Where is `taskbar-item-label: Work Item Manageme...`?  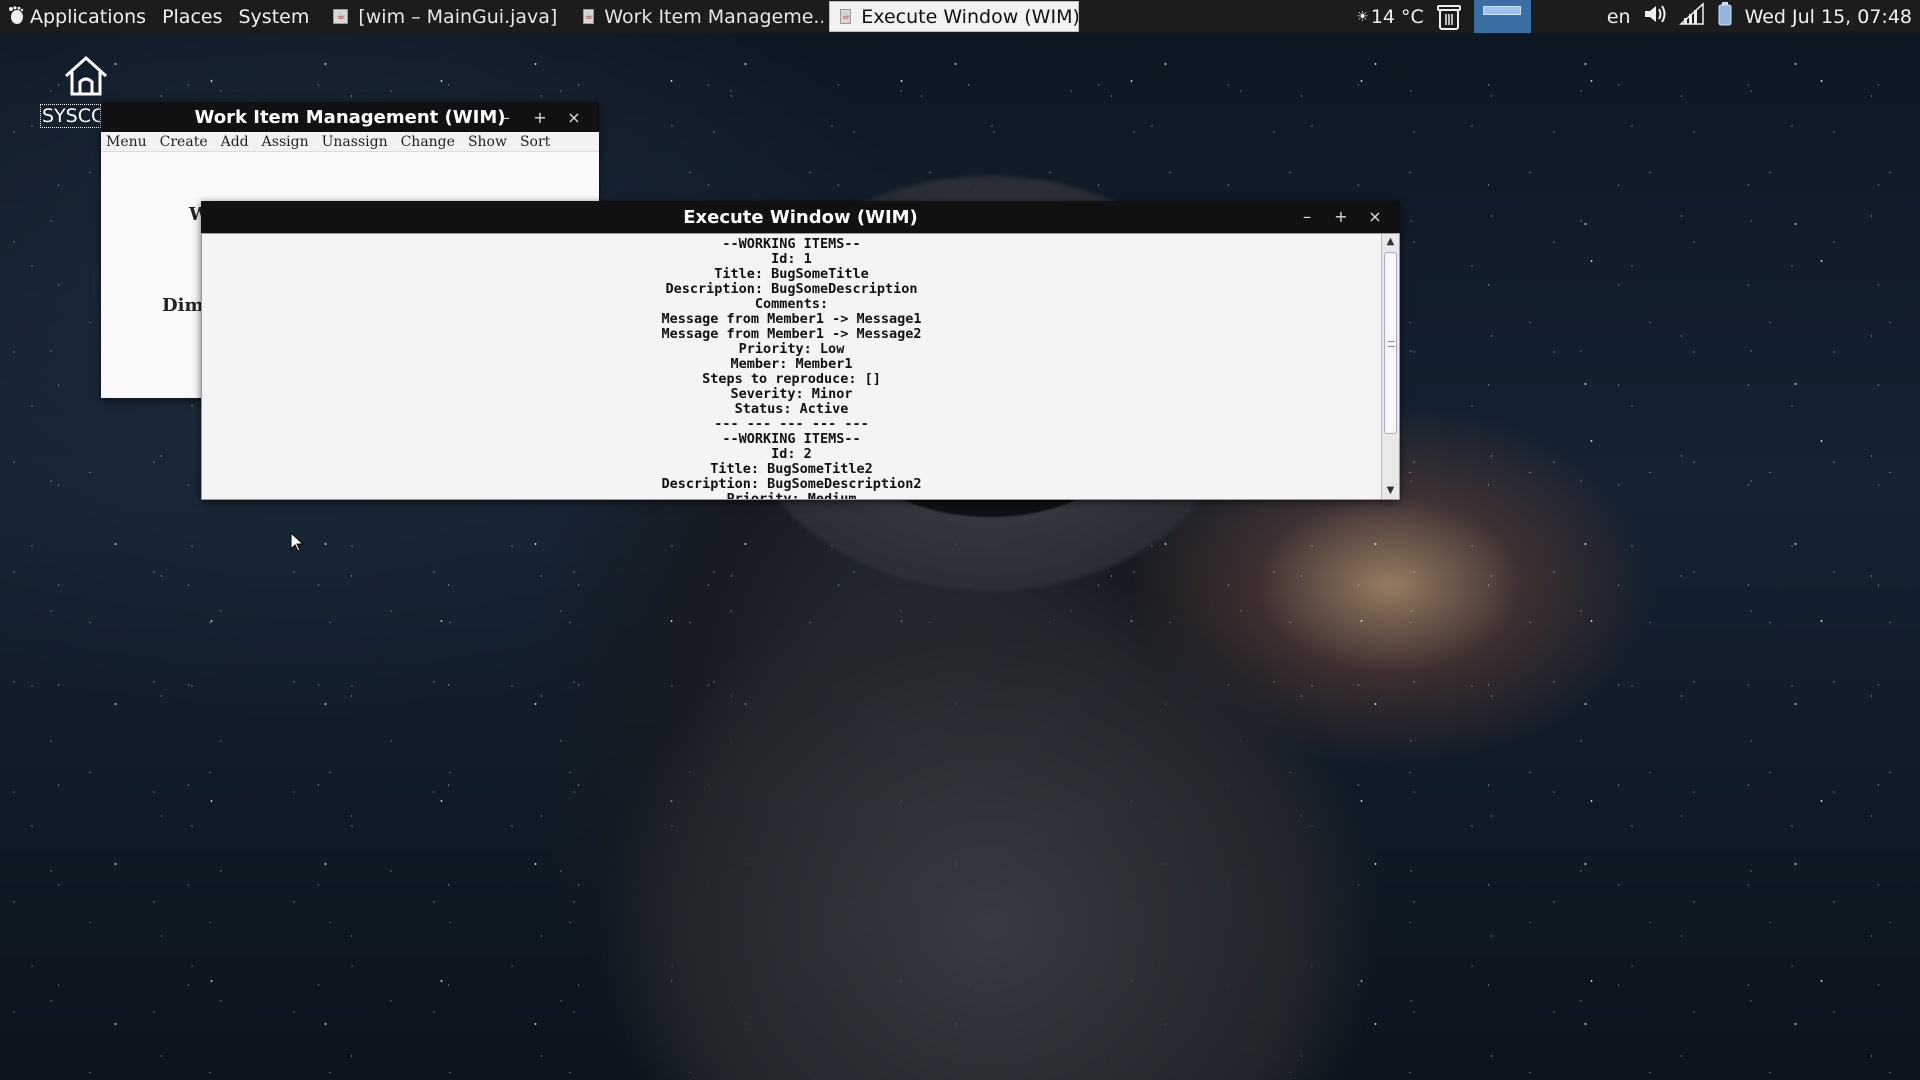 taskbar-item-label: Work Item Manageme... is located at coordinates (714, 16).